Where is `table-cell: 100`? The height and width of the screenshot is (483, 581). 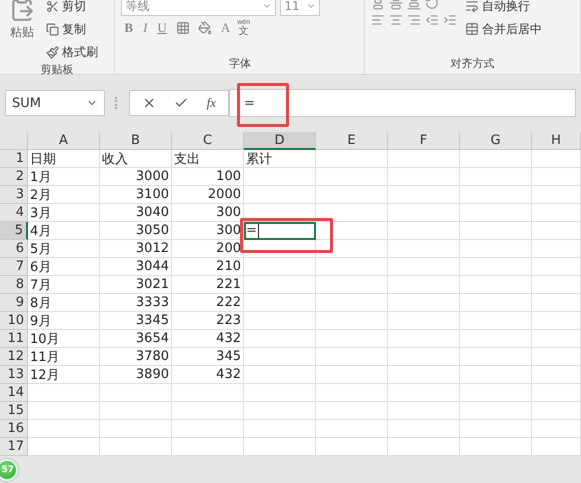
table-cell: 100 is located at coordinates (208, 177).